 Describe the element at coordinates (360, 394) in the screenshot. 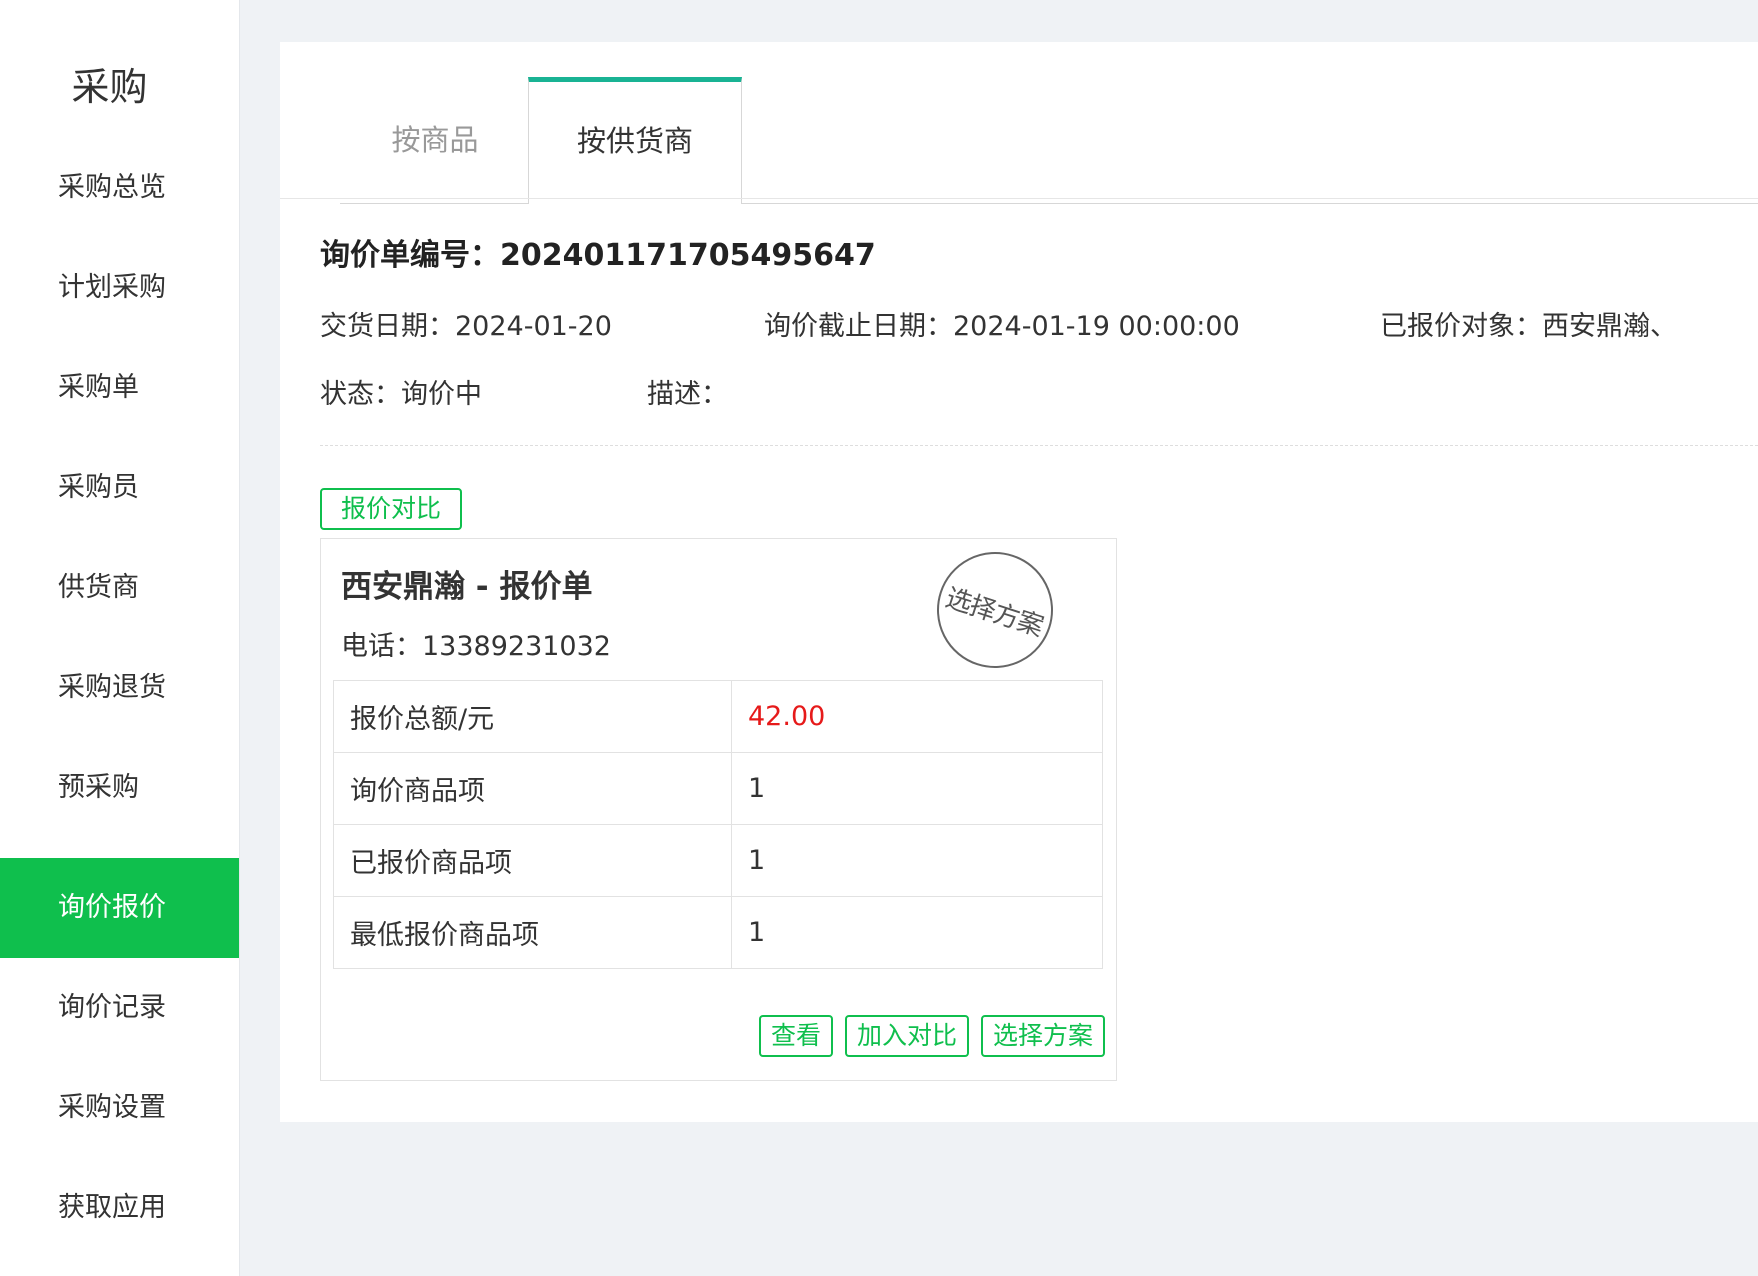

I see `inquiry-status-label: 状态：` at that location.